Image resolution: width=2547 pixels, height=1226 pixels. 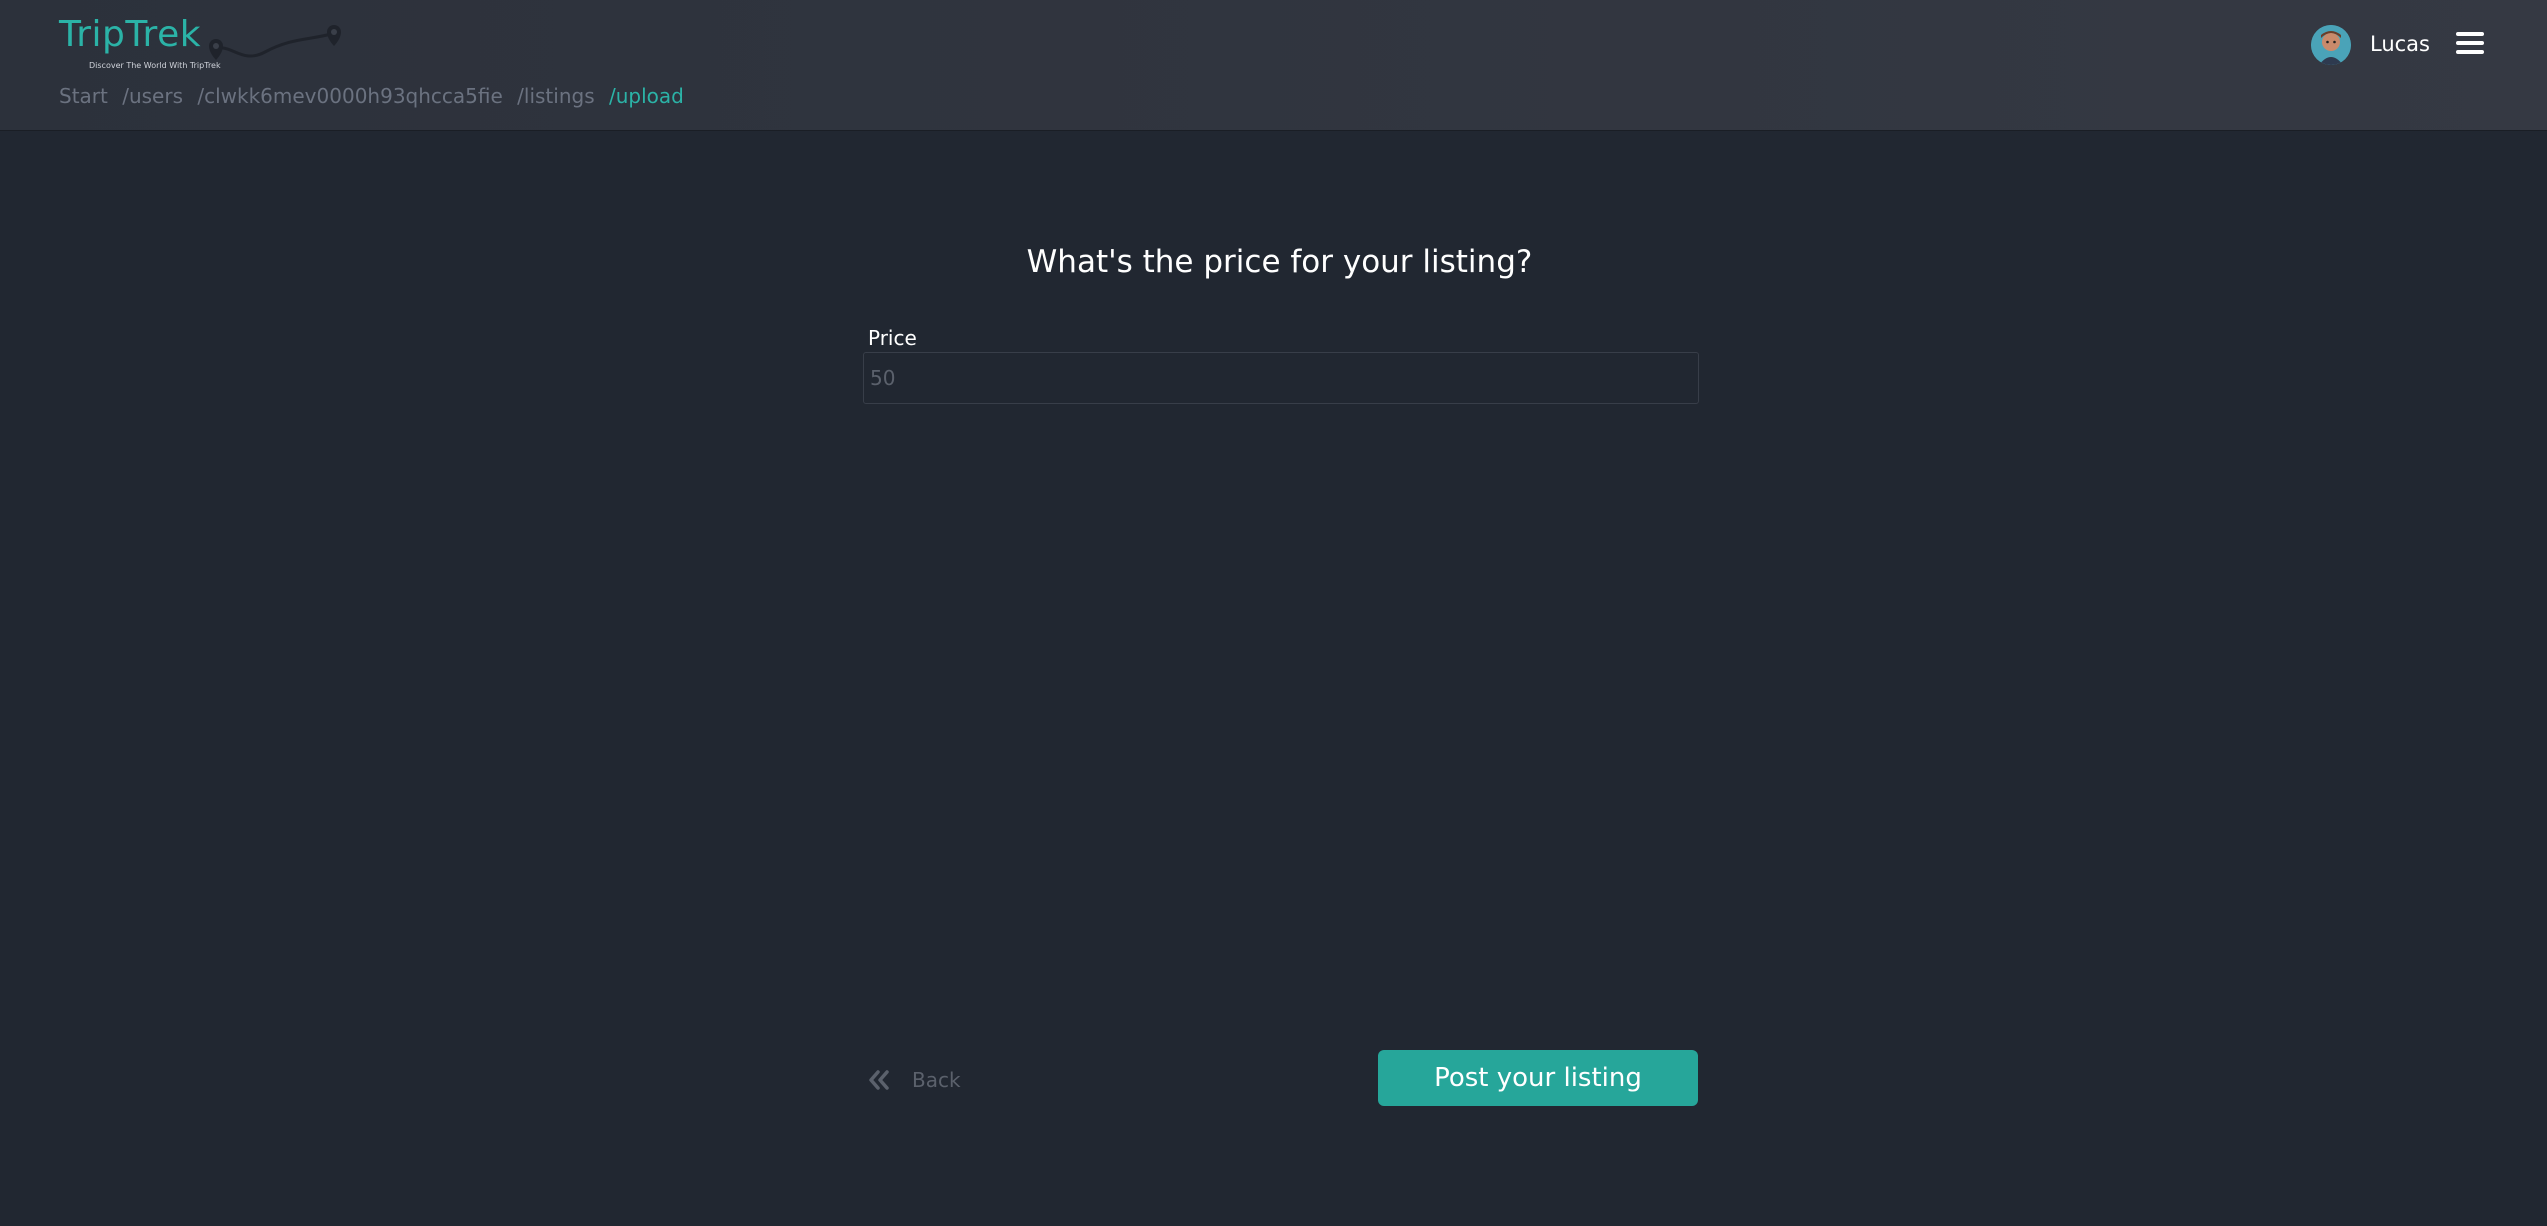 What do you see at coordinates (2331, 45) in the screenshot?
I see `avatar-icon` at bounding box center [2331, 45].